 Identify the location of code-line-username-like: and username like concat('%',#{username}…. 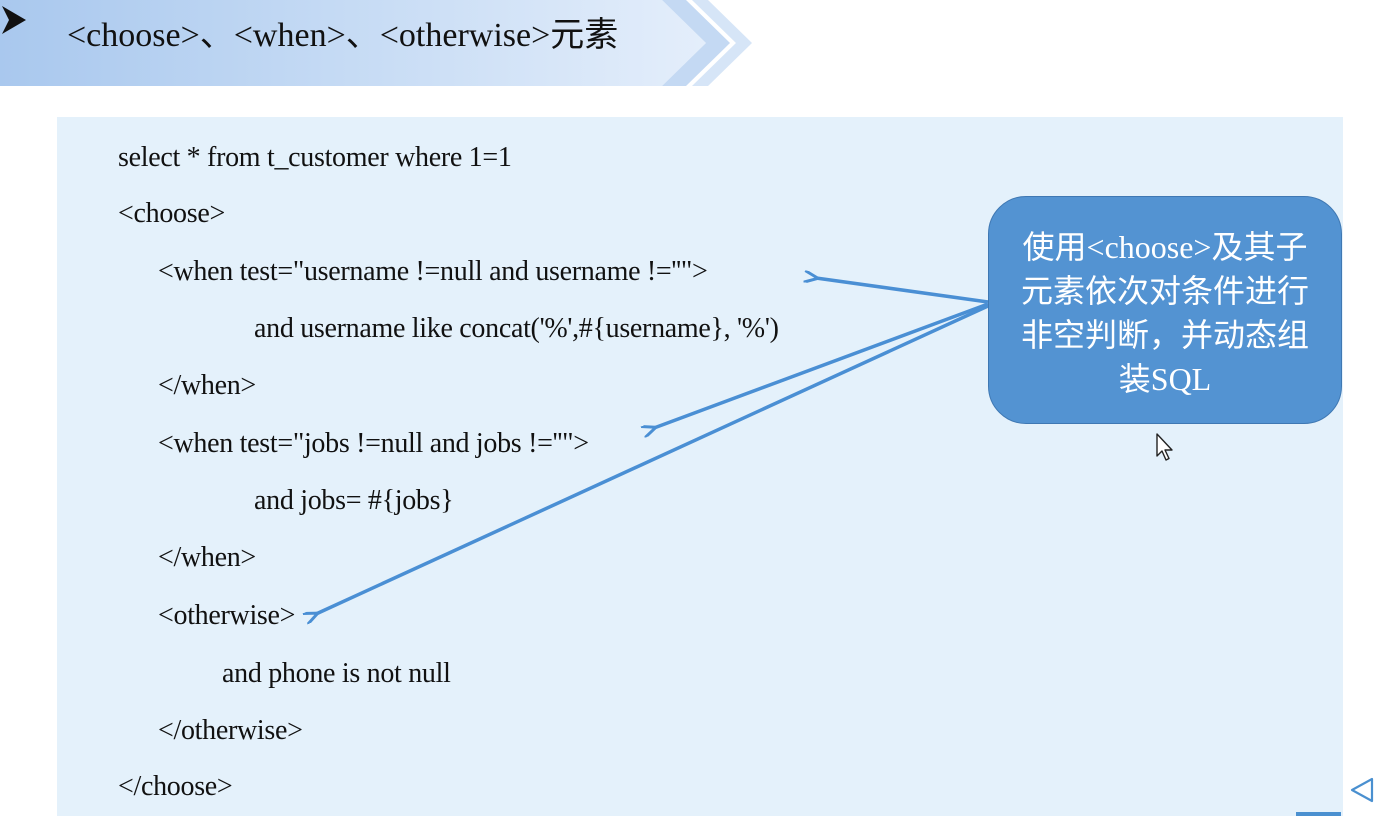
(516, 328).